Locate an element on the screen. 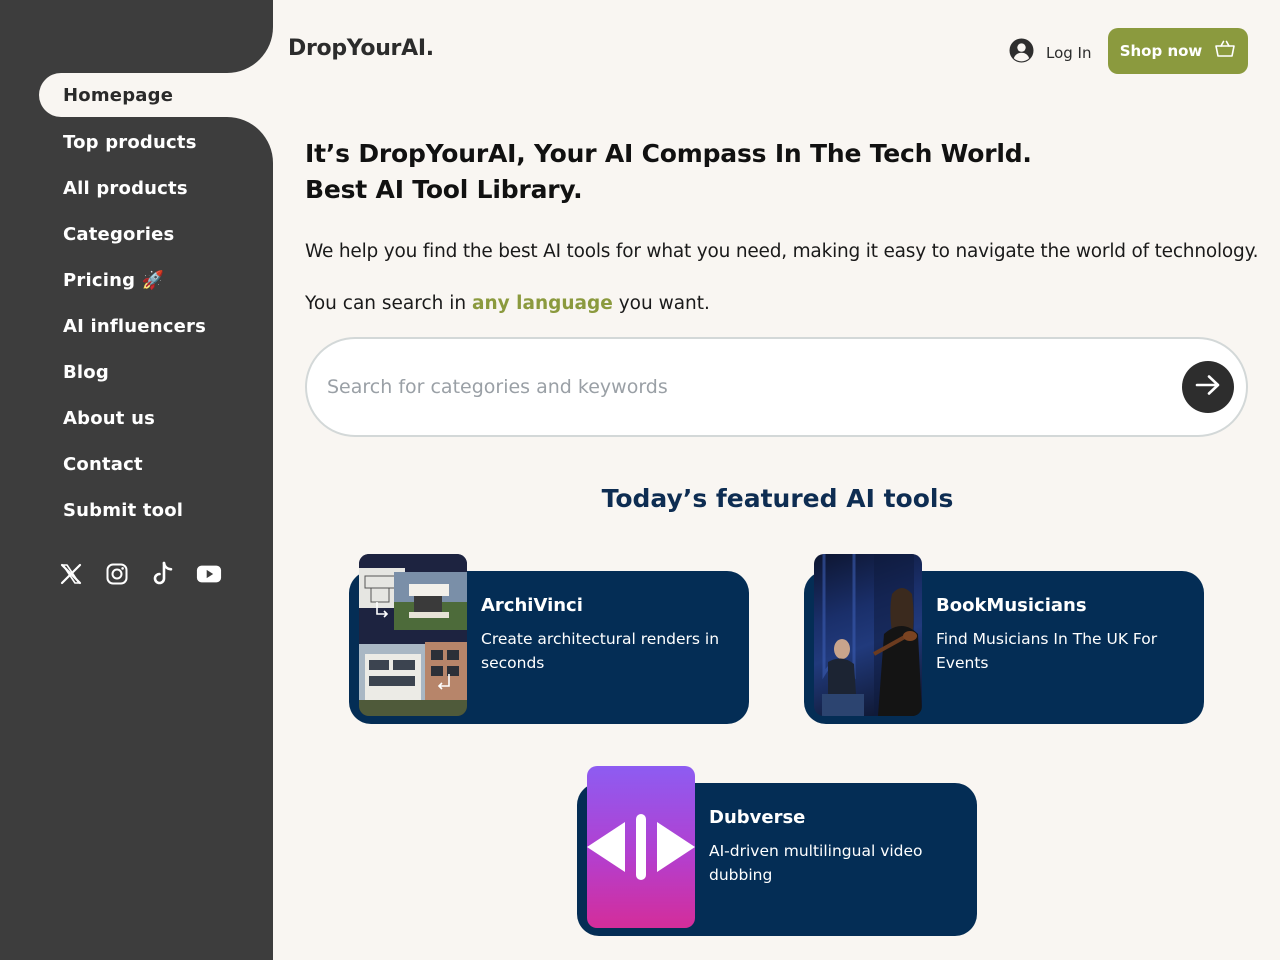 The width and height of the screenshot is (1280, 960). user-icon is located at coordinates (1021, 52).